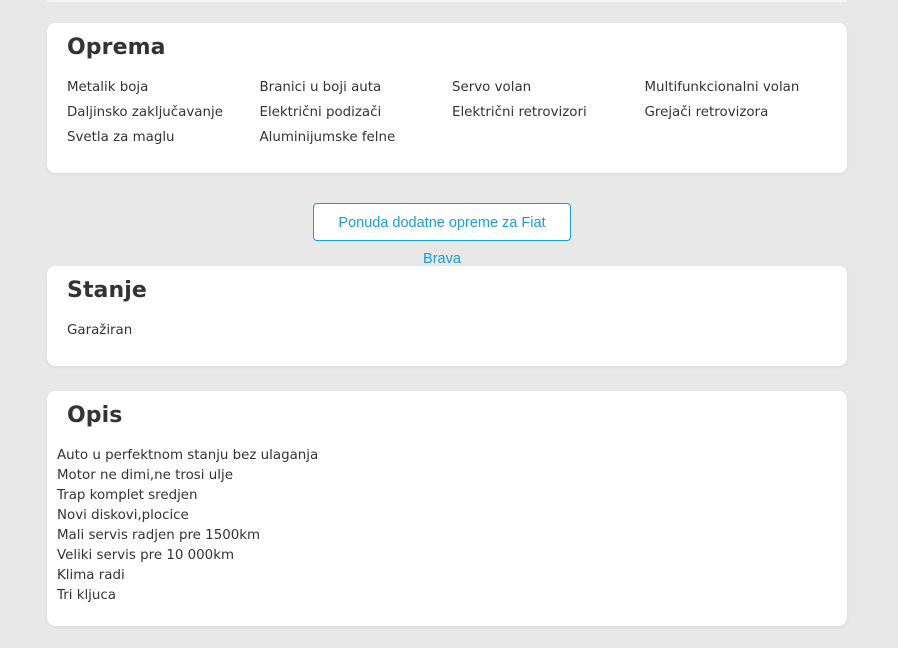 The height and width of the screenshot is (648, 898). Describe the element at coordinates (91, 575) in the screenshot. I see `description-line: Klima radi` at that location.